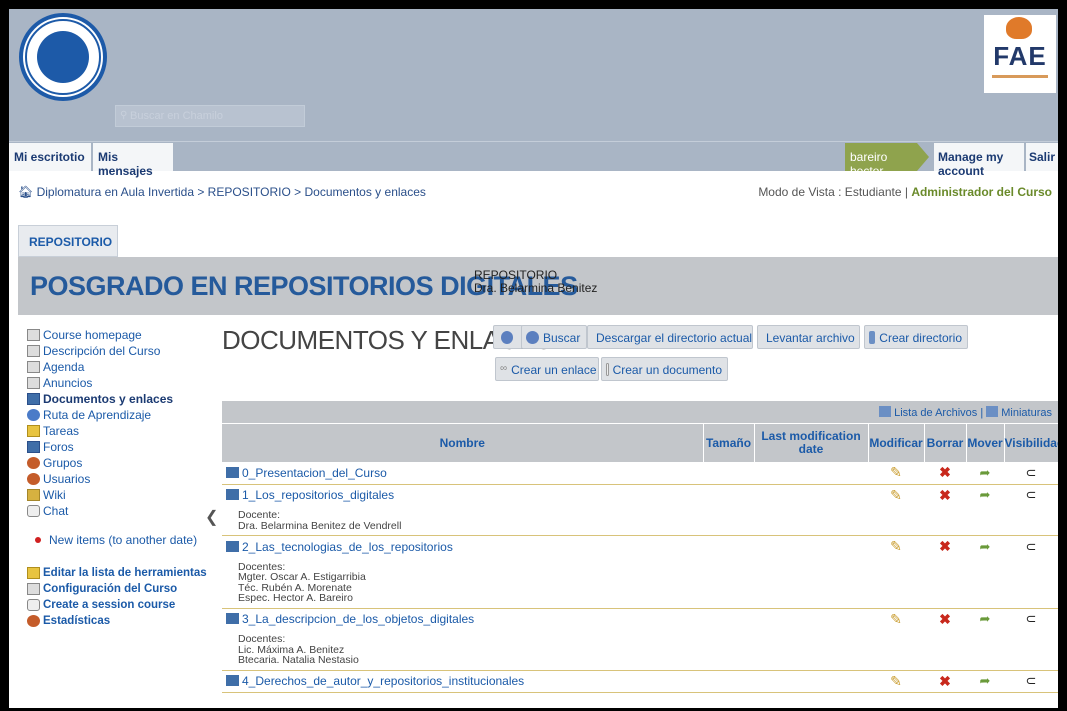 The image size is (1067, 711). Describe the element at coordinates (117, 335) in the screenshot. I see `sidebar-item-homepage: Course homepage` at that location.